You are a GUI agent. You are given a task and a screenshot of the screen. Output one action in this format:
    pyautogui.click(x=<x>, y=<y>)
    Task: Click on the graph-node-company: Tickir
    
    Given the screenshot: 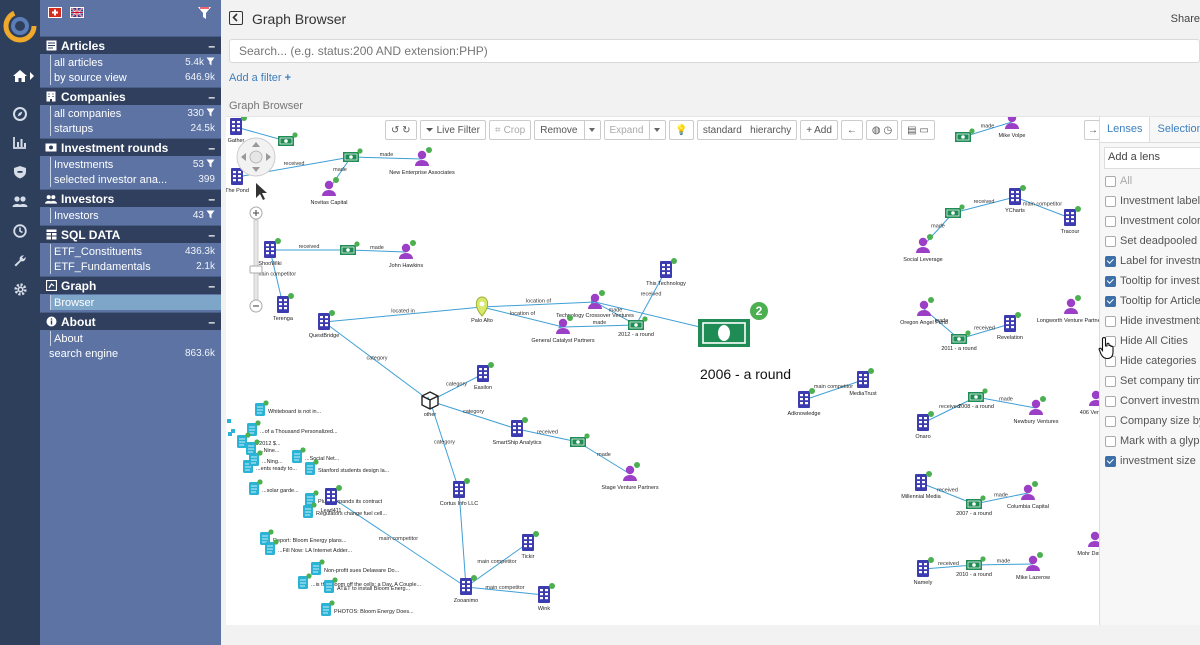 What is the action you would take?
    pyautogui.click(x=530, y=545)
    